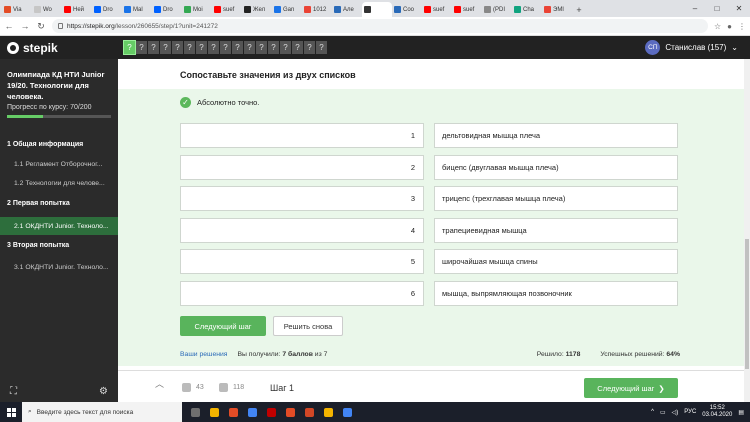 The height and width of the screenshot is (422, 750). I want to click on scroll-thumb, so click(747, 304).